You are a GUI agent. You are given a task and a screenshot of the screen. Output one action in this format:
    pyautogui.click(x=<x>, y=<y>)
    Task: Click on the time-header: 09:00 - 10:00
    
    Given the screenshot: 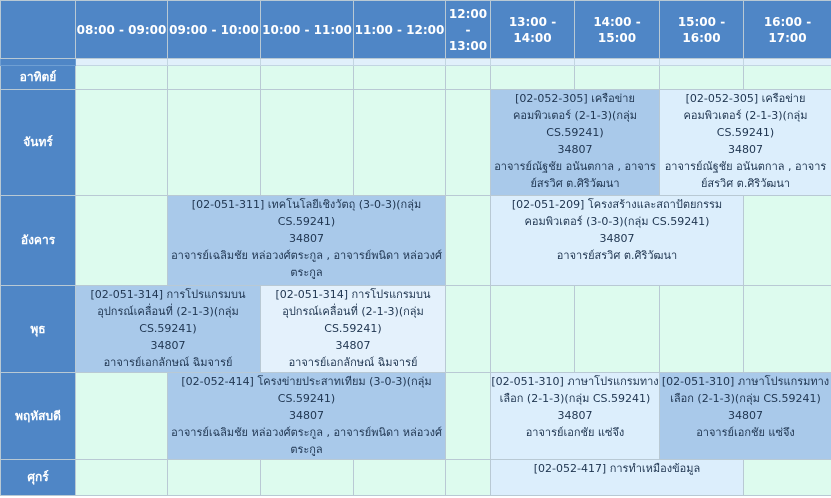 What is the action you would take?
    pyautogui.click(x=214, y=29)
    